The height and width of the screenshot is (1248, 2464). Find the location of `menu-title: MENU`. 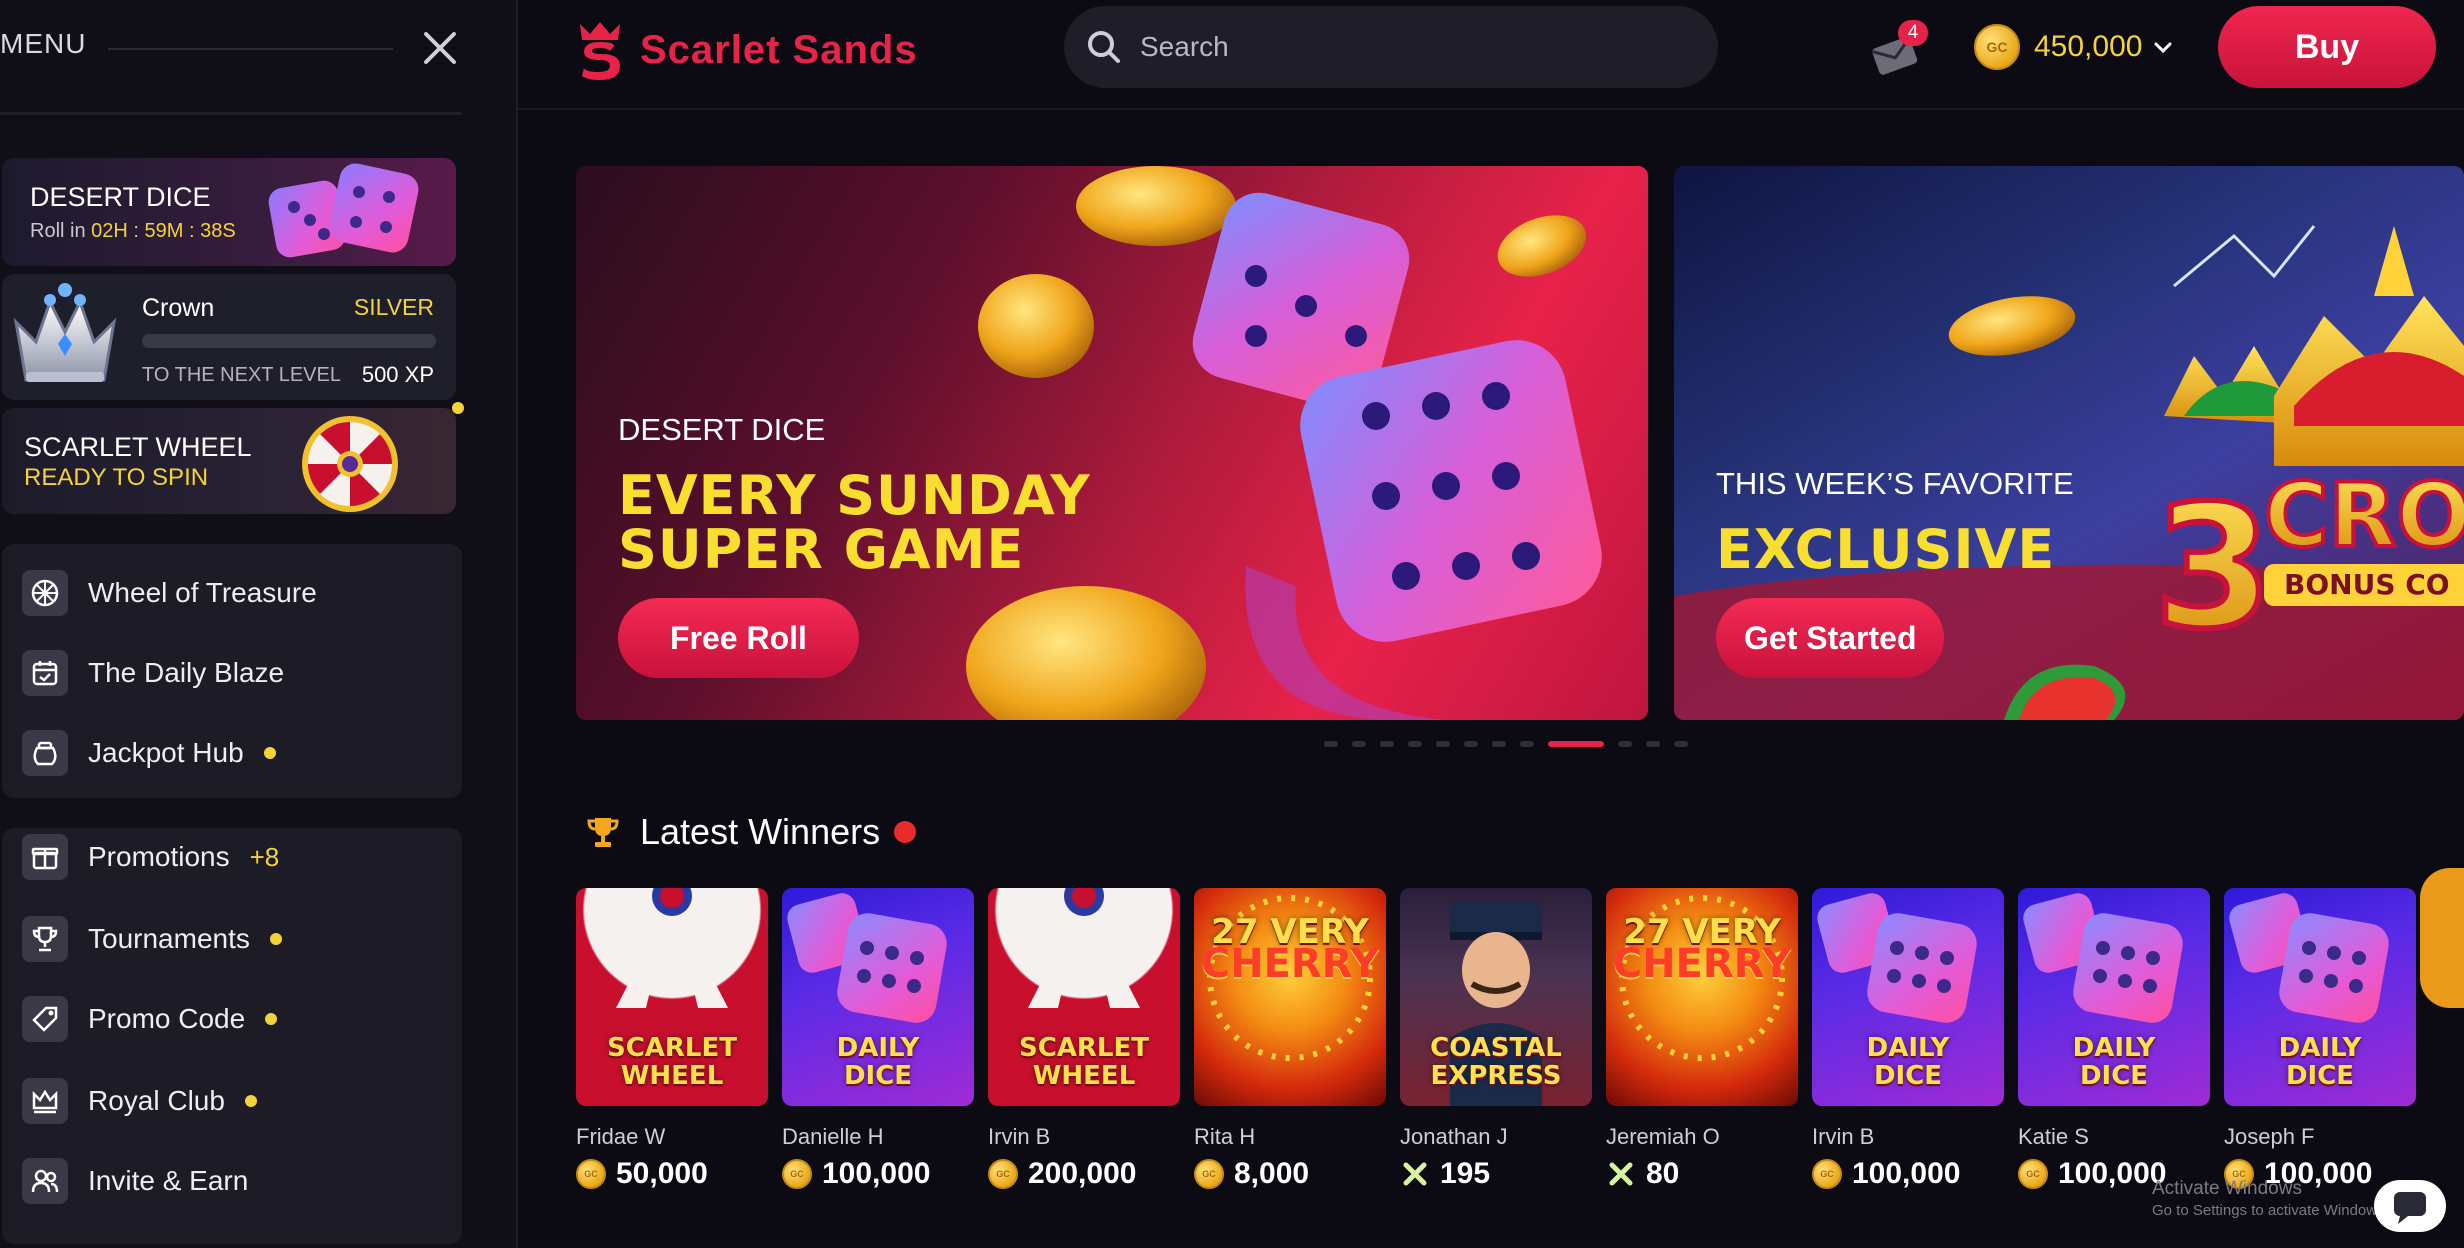

menu-title: MENU is located at coordinates (43, 43).